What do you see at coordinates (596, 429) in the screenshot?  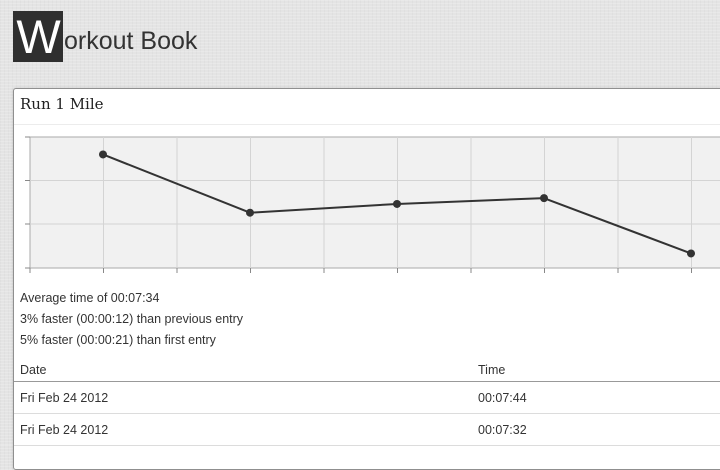 I see `entry-time: 00:07:32` at bounding box center [596, 429].